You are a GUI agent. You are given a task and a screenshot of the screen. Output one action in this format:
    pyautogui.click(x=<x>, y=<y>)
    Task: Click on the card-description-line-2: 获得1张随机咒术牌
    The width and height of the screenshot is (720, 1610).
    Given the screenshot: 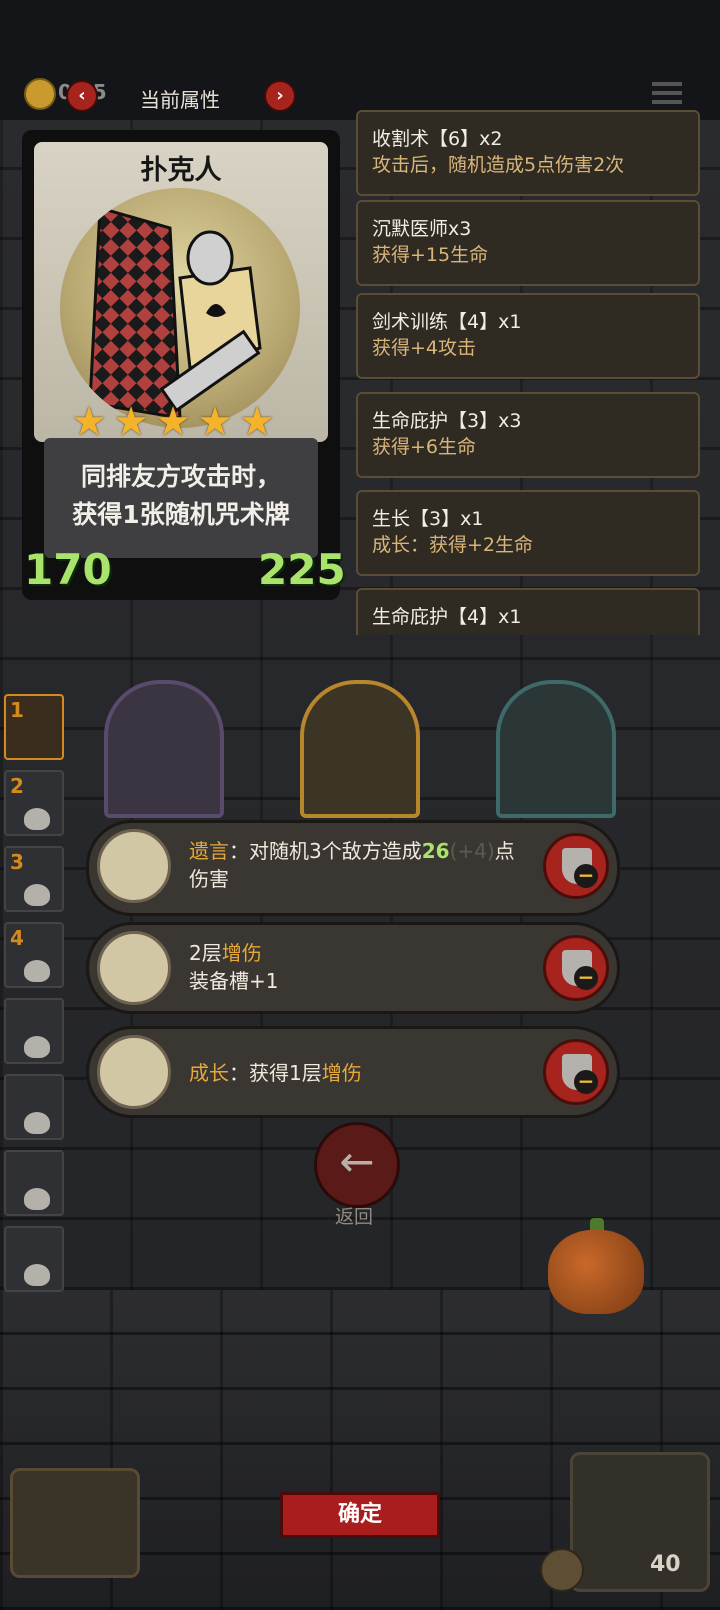 What is the action you would take?
    pyautogui.click(x=181, y=514)
    